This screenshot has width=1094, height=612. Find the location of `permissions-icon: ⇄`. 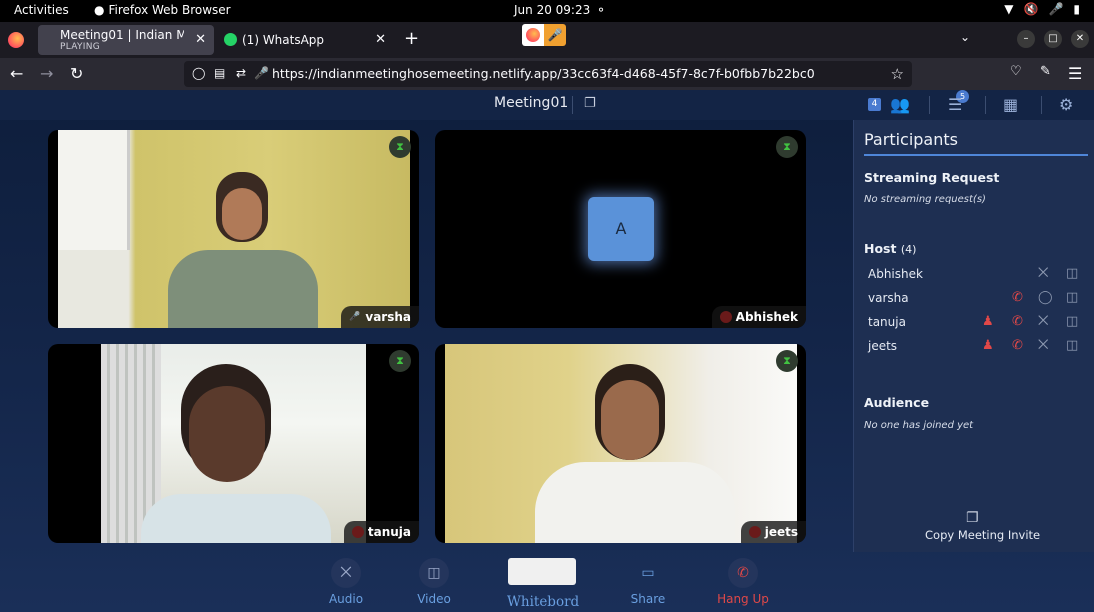

permissions-icon: ⇄ is located at coordinates (241, 73).